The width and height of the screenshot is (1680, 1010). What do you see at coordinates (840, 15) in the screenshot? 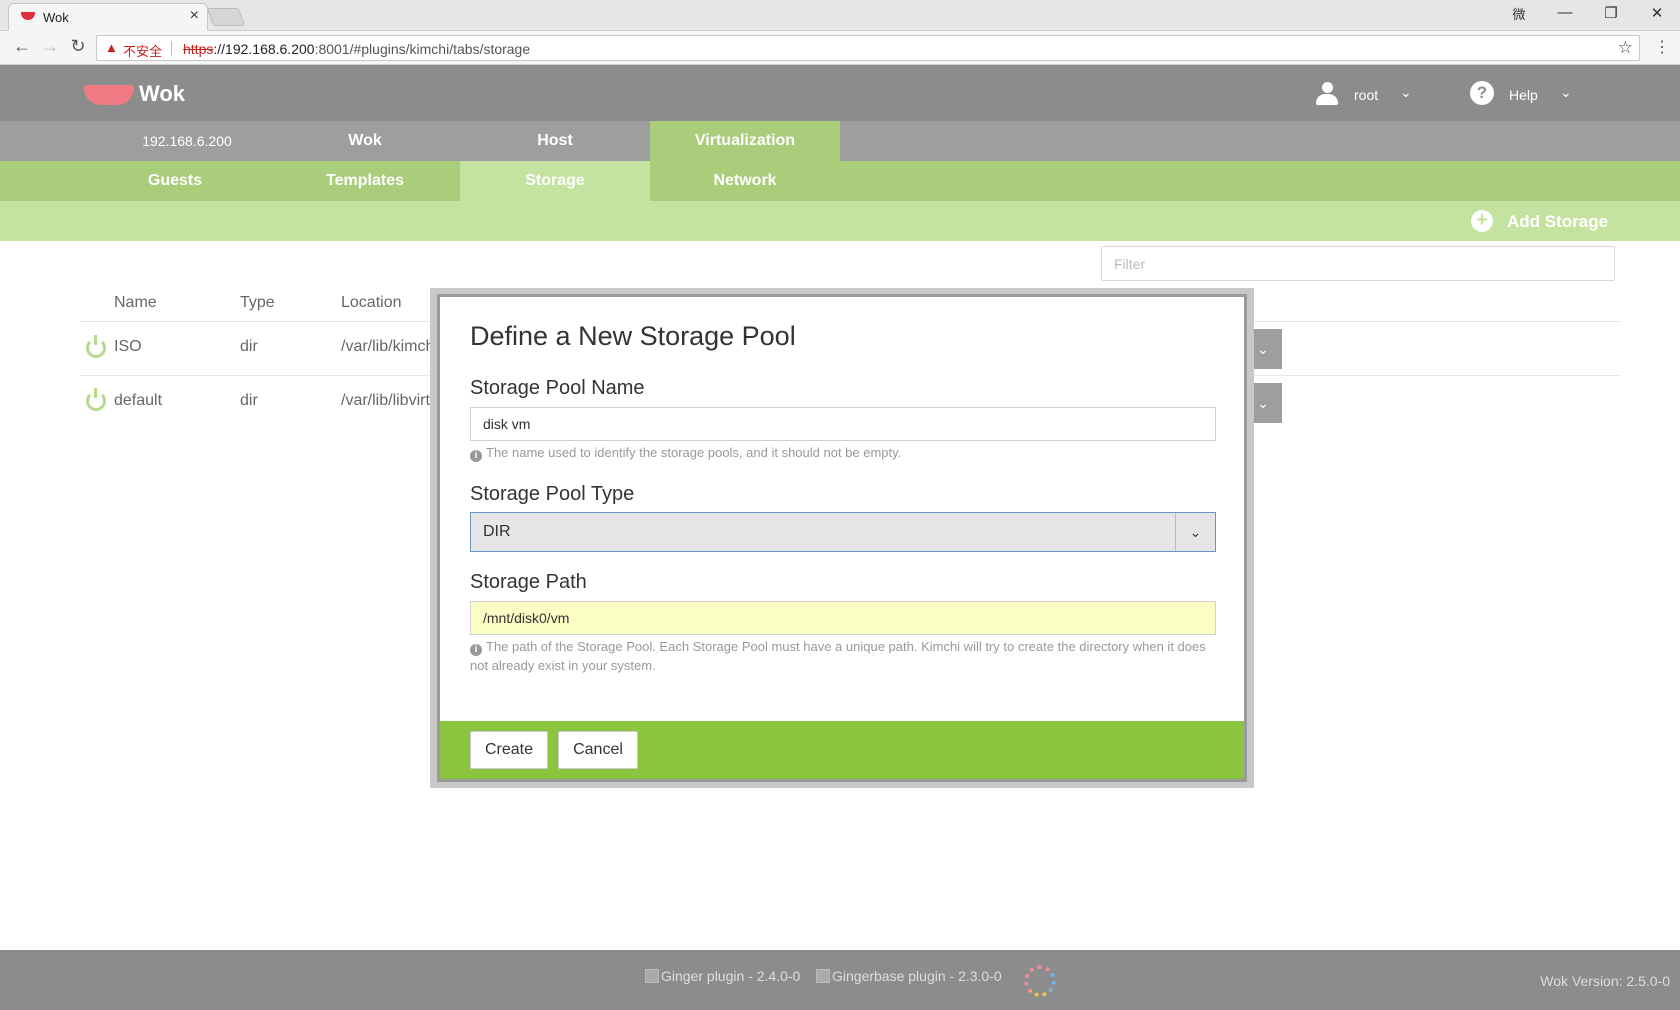
I see `browser-tabstrip: Wok × 微 — ❐ ✕` at bounding box center [840, 15].